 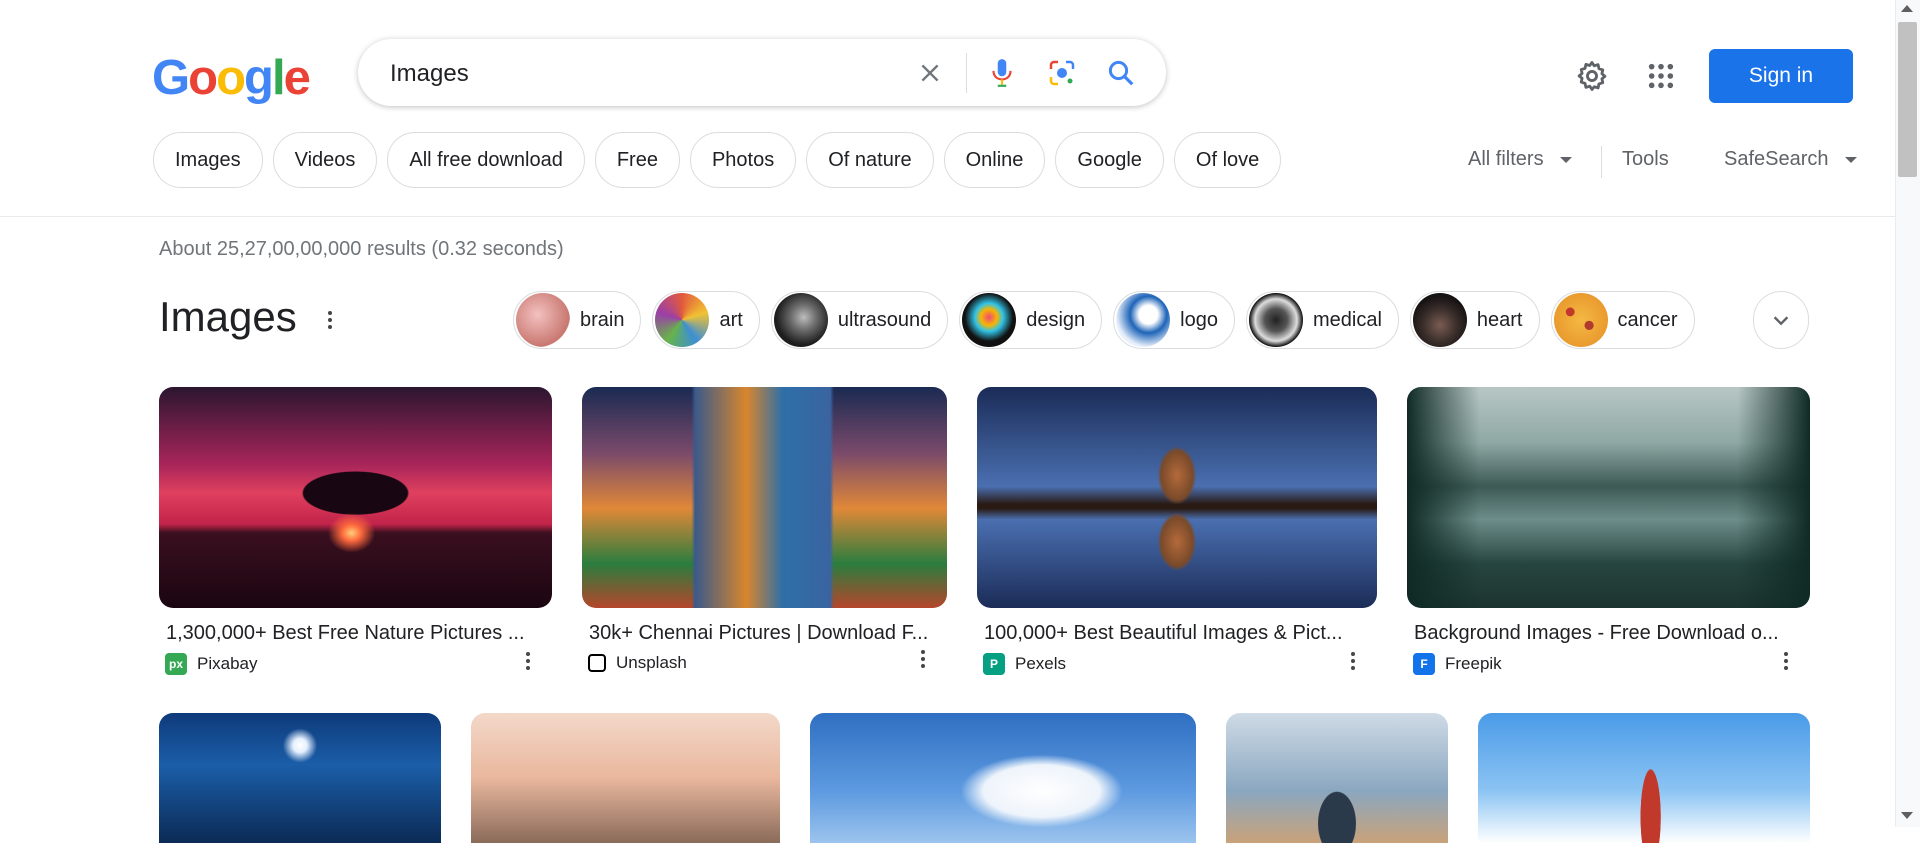 I want to click on logo-letter: G, so click(x=171, y=78).